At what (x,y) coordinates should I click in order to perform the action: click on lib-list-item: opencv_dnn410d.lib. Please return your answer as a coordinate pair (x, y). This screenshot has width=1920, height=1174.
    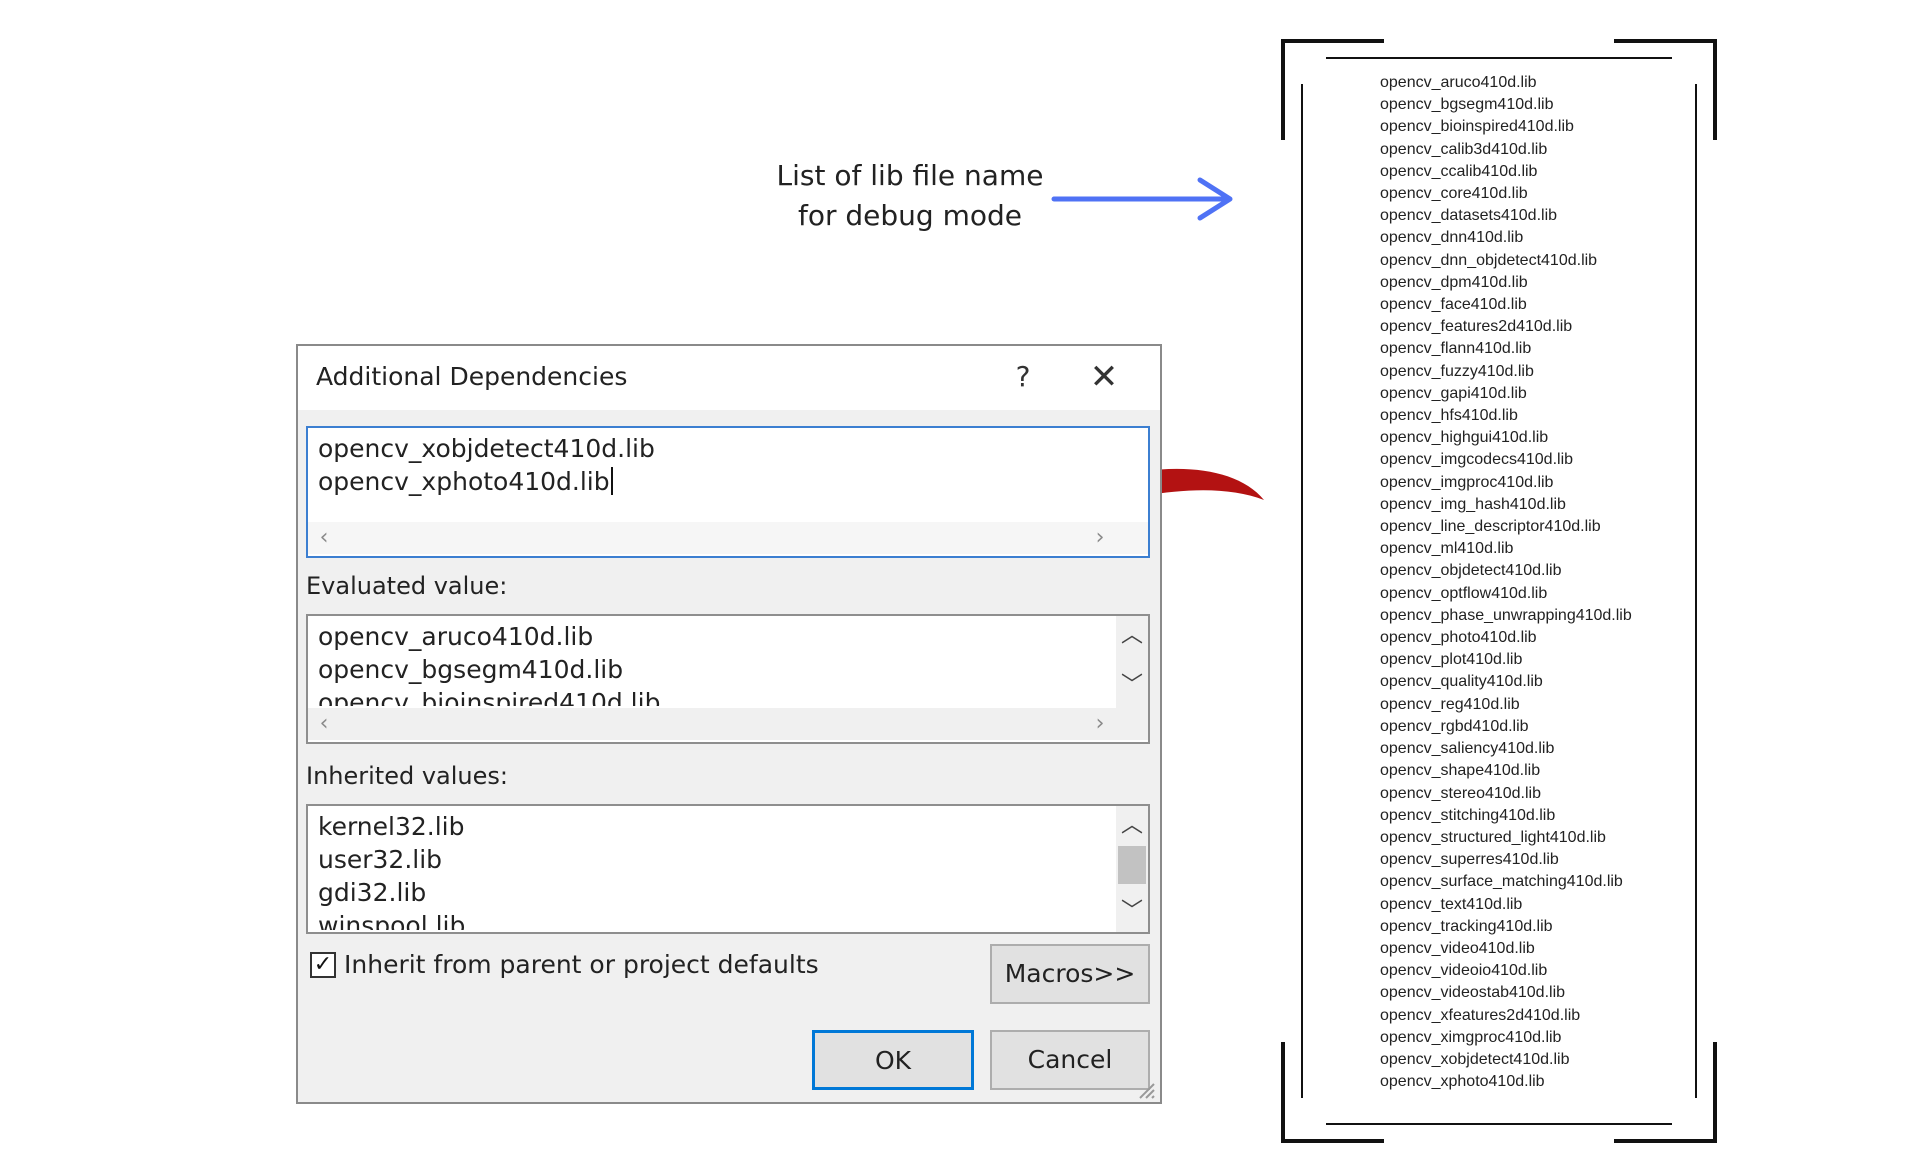
    Looking at the image, I should click on (1452, 238).